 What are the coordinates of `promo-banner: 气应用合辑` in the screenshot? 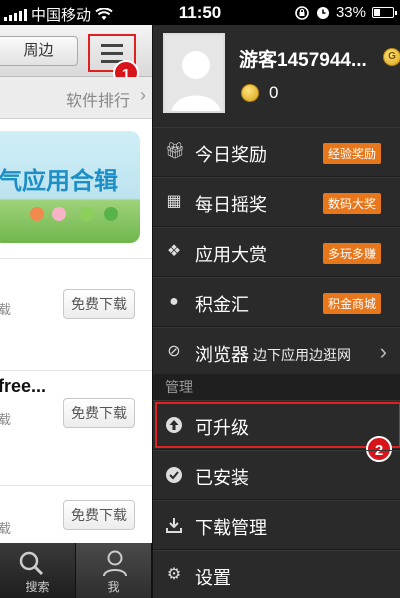 It's located at (70, 187).